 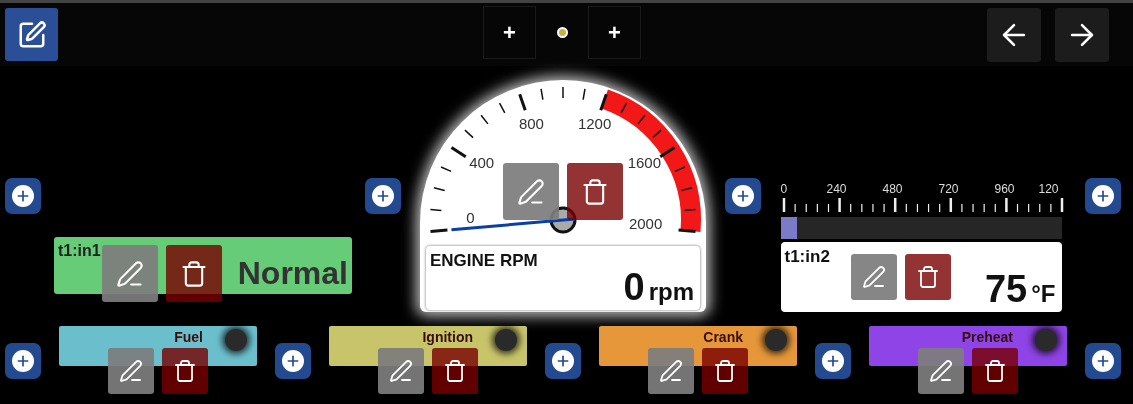 I want to click on dial-tick-label: 800, so click(x=531, y=124).